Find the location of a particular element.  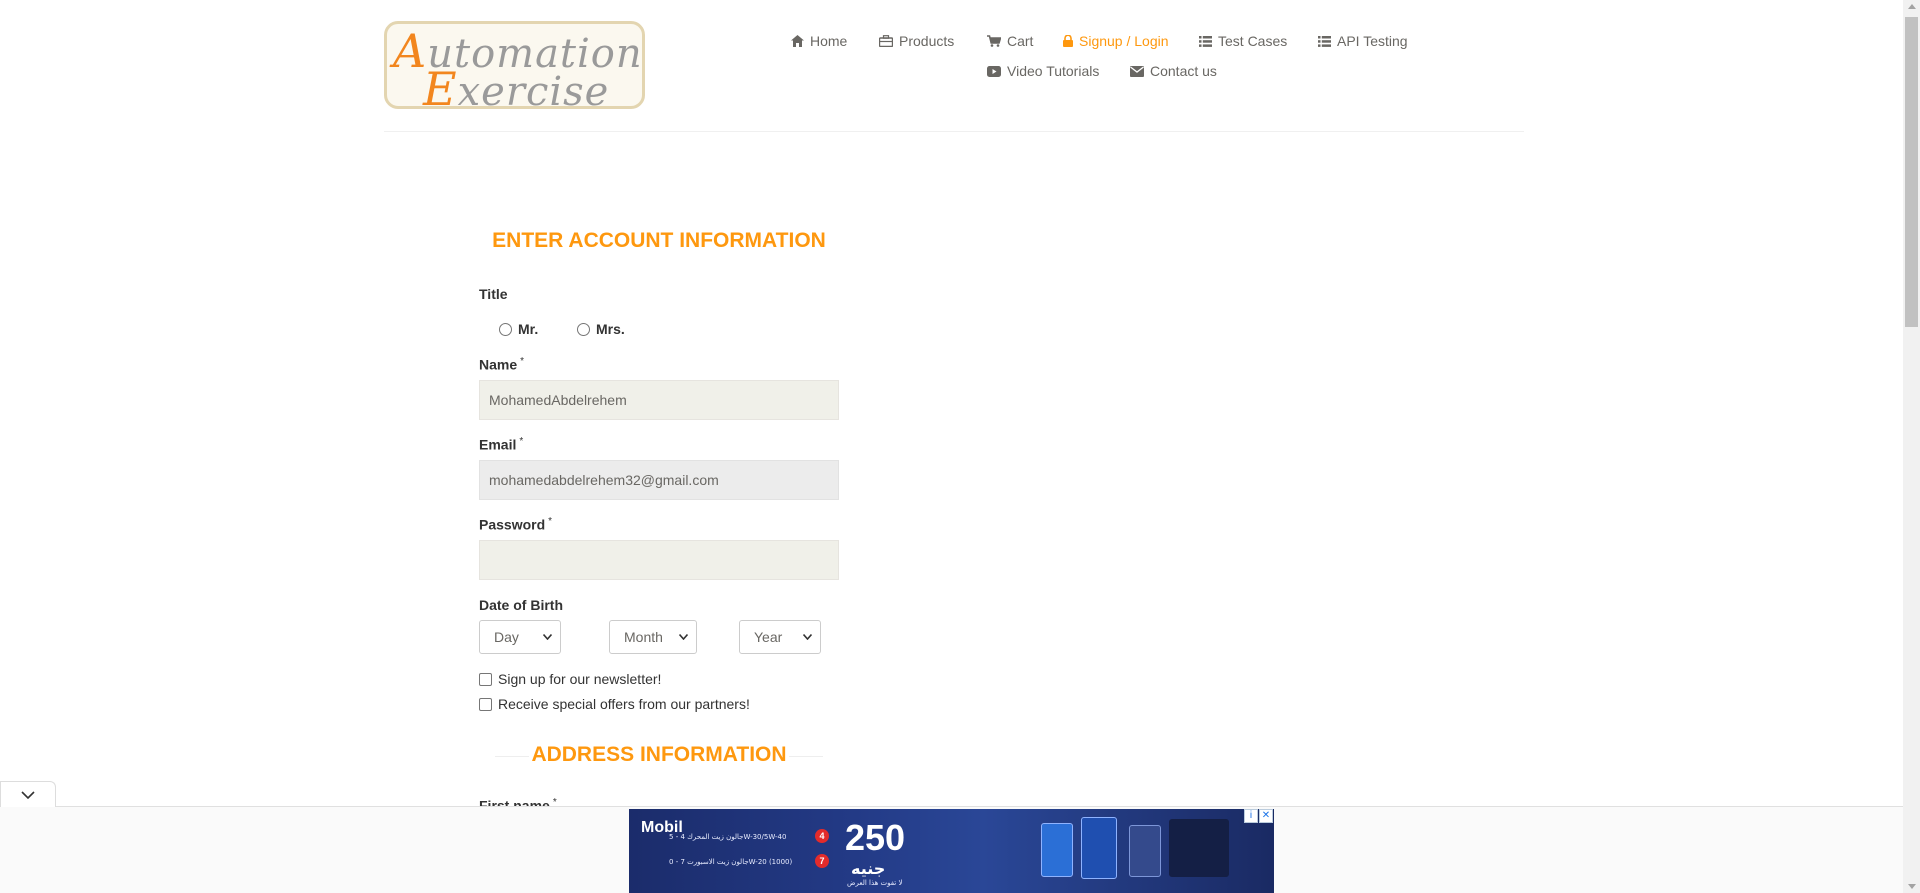

home-icon is located at coordinates (797, 41).